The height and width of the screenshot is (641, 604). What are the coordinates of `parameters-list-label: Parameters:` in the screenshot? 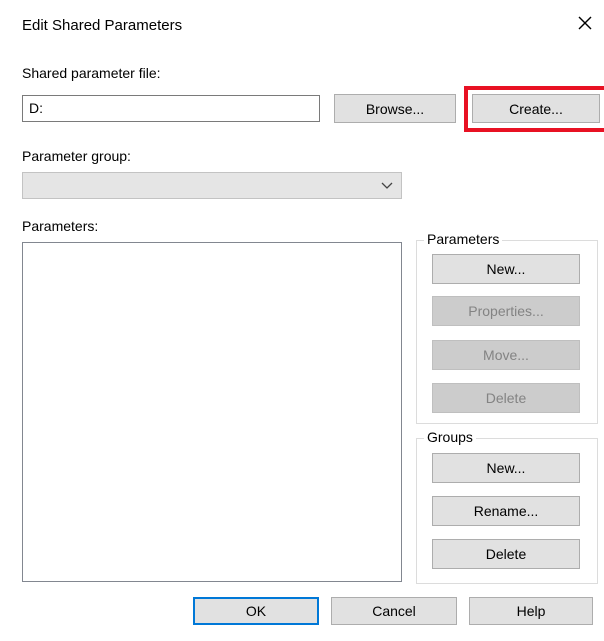 It's located at (60, 226).